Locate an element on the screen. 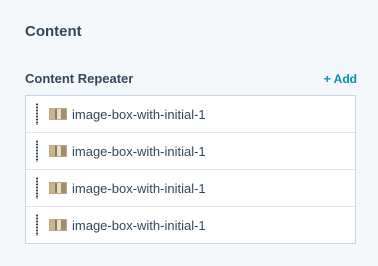  section-title: Content is located at coordinates (53, 31).